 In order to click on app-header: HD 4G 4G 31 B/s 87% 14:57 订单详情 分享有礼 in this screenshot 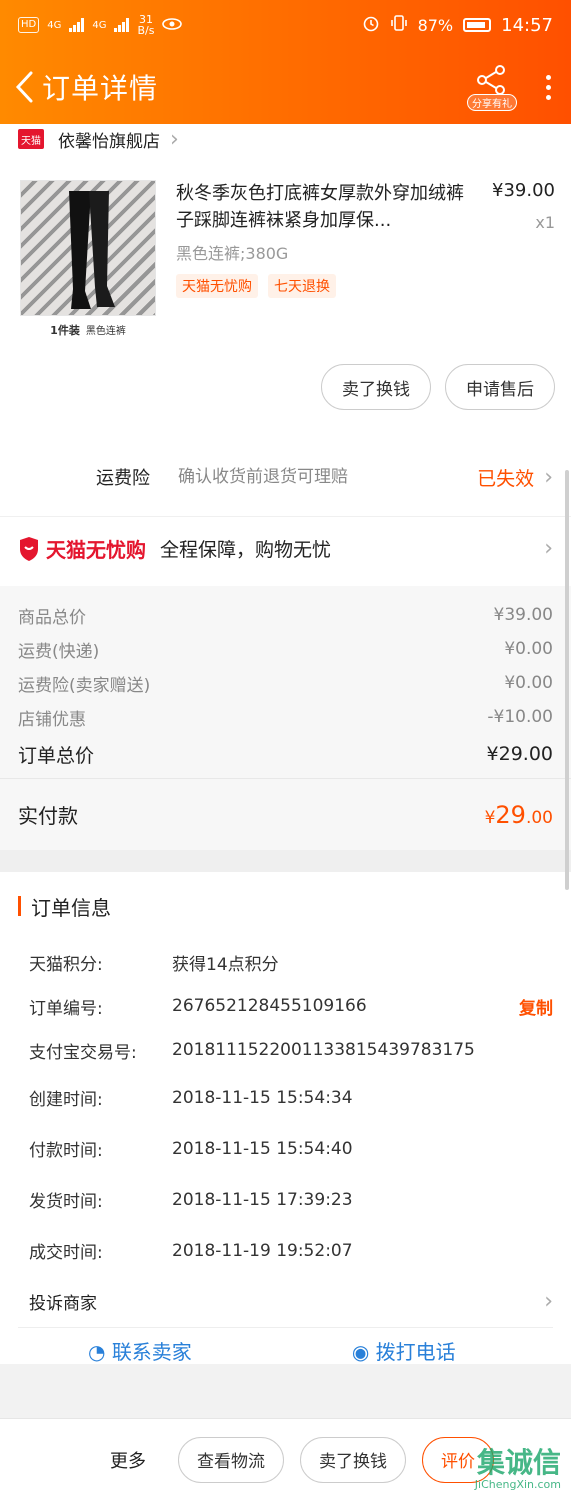, I will do `click(285, 62)`.